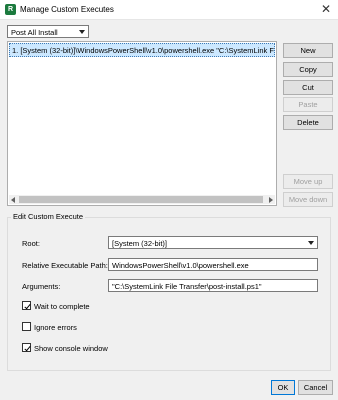 Image resolution: width=338 pixels, height=400 pixels. Describe the element at coordinates (26, 326) in the screenshot. I see `ignore-errors-checkbox` at that location.